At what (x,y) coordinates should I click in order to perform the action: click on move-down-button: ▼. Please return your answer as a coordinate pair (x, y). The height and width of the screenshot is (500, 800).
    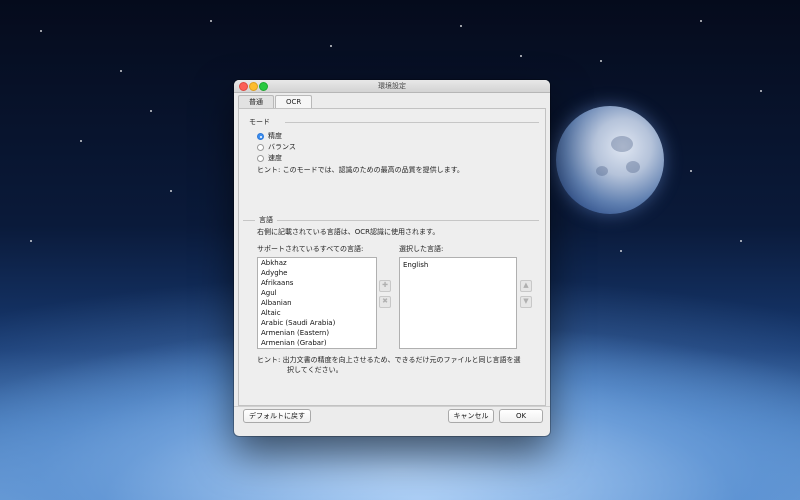
    Looking at the image, I should click on (526, 302).